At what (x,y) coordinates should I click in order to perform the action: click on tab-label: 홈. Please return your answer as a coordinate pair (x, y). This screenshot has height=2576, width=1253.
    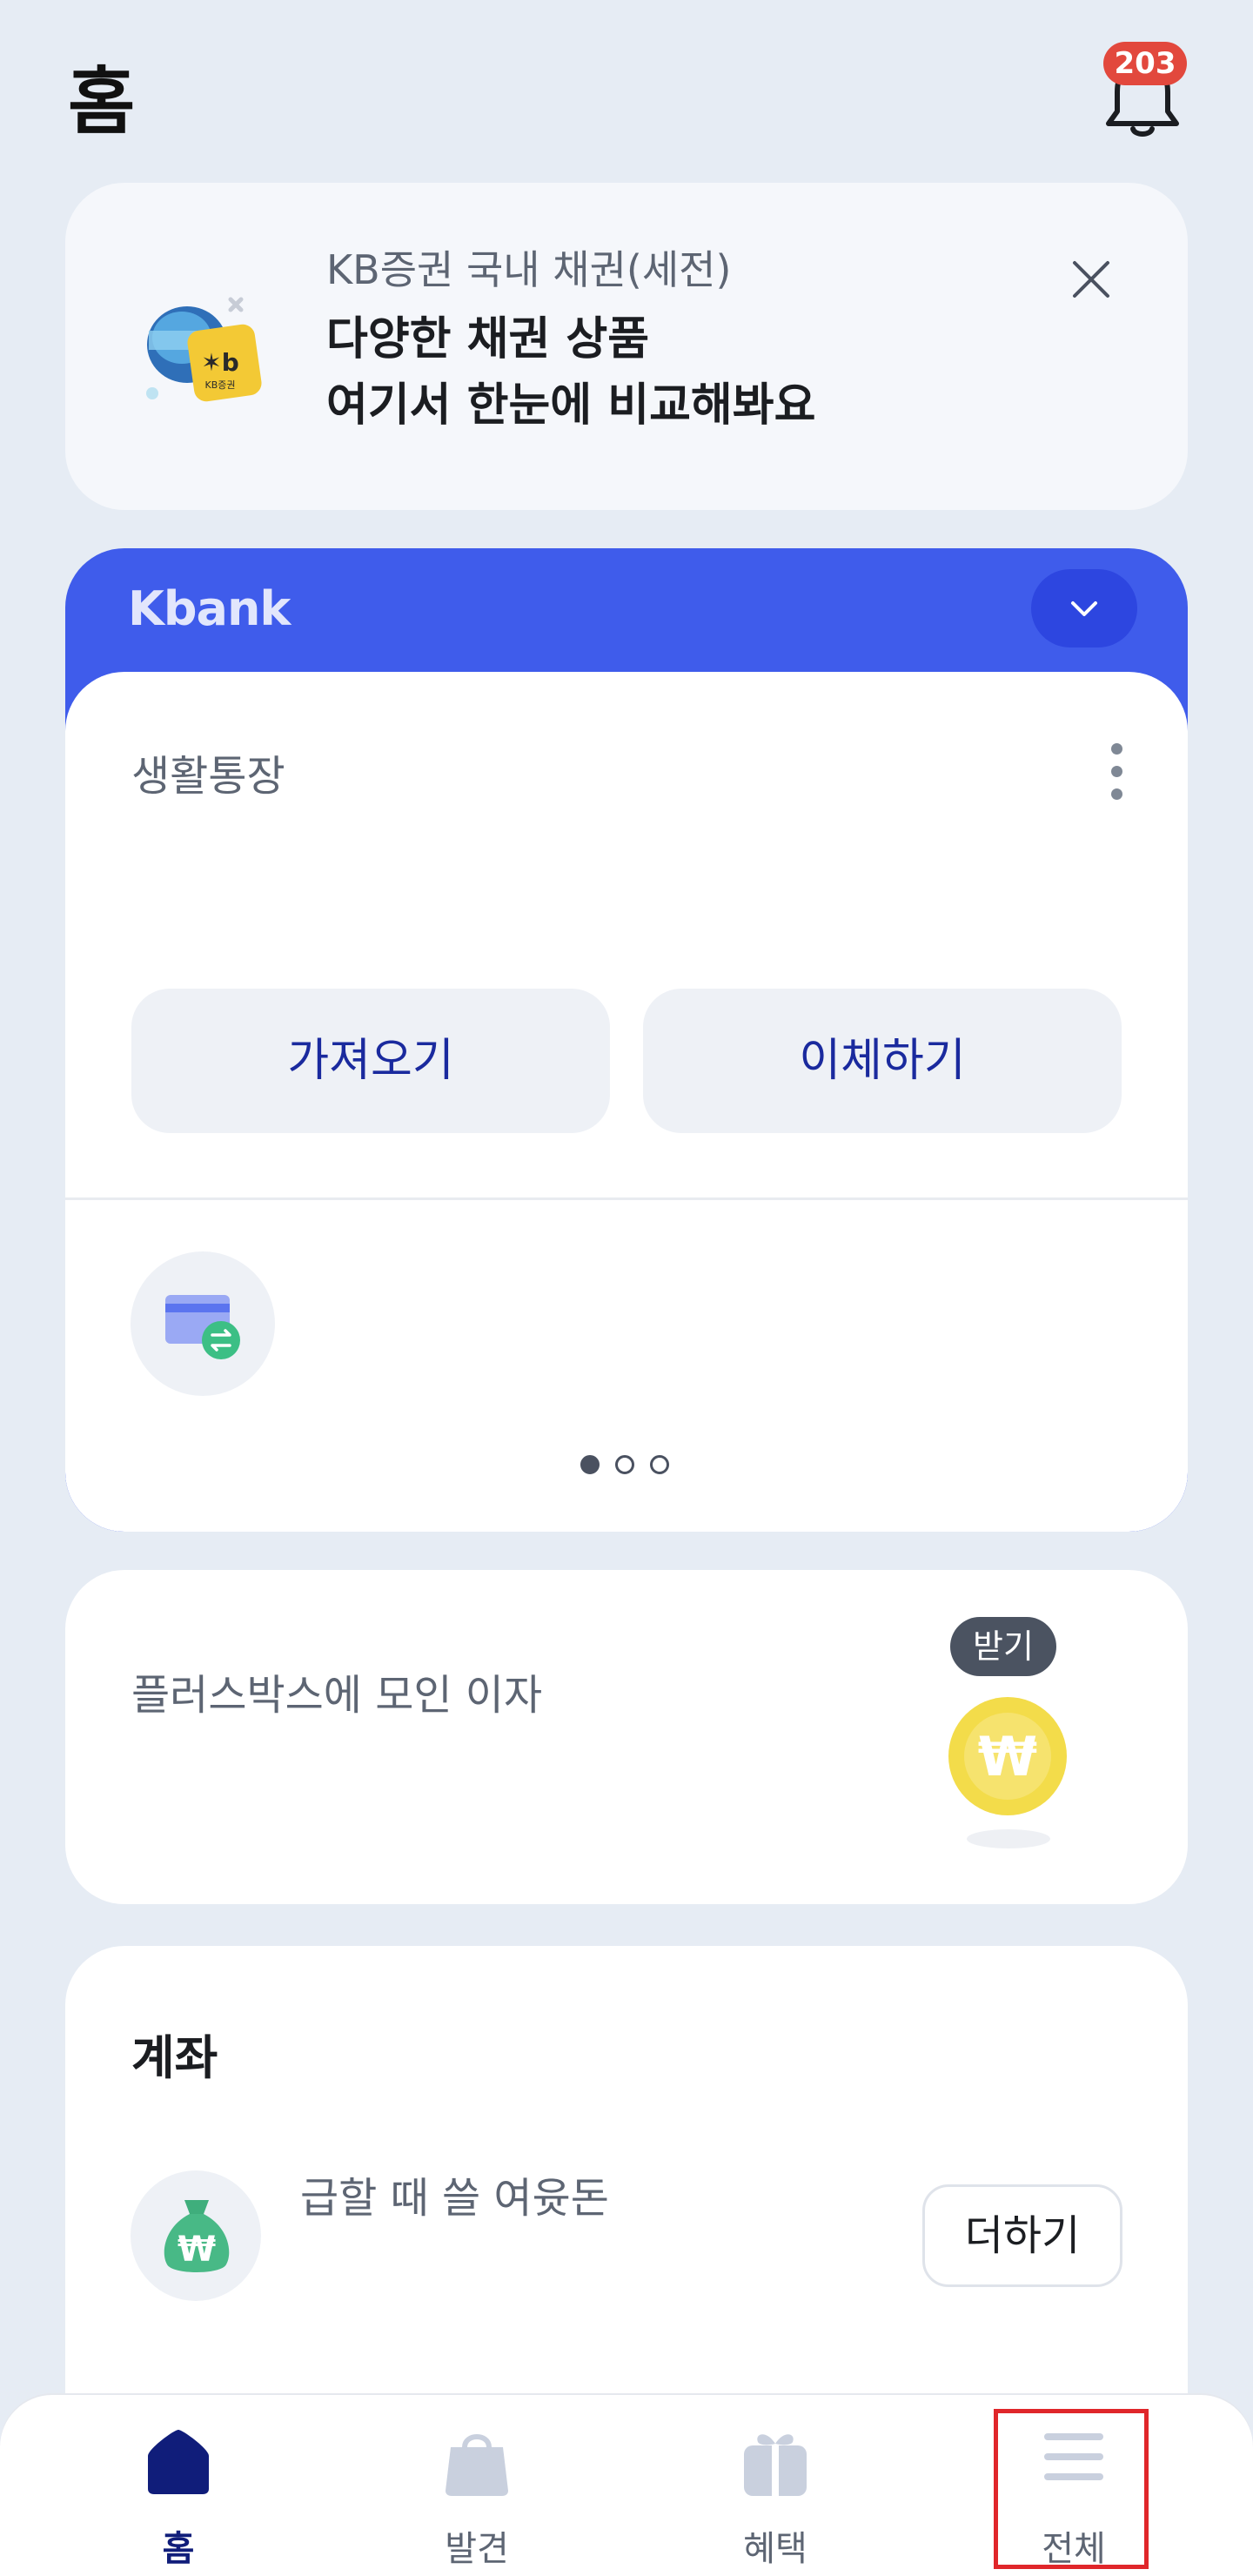
    Looking at the image, I should click on (178, 2549).